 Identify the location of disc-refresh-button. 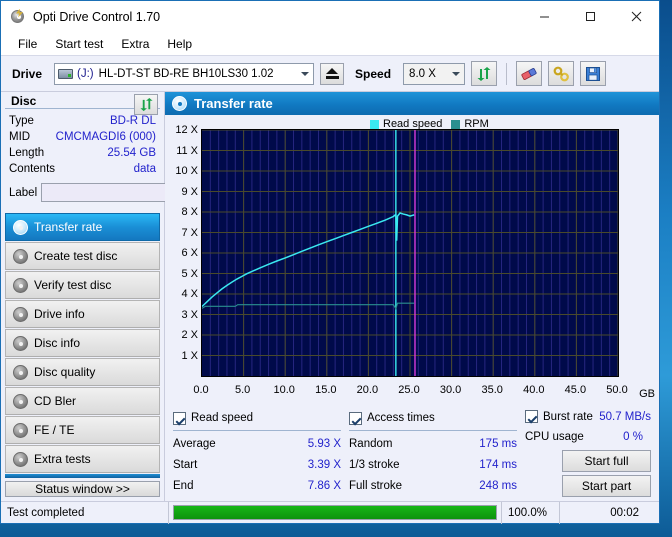
(146, 104).